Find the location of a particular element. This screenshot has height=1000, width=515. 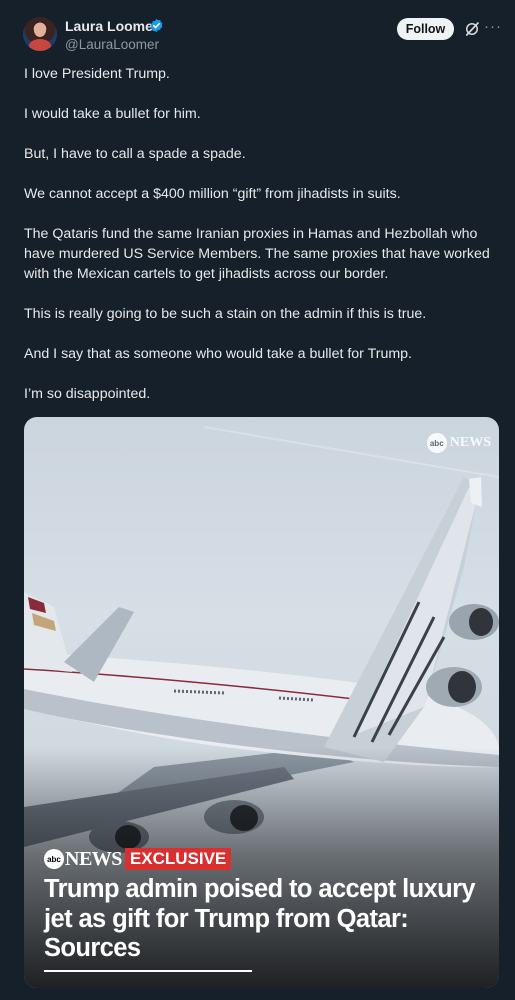

follow-button: Follow is located at coordinates (425, 29).